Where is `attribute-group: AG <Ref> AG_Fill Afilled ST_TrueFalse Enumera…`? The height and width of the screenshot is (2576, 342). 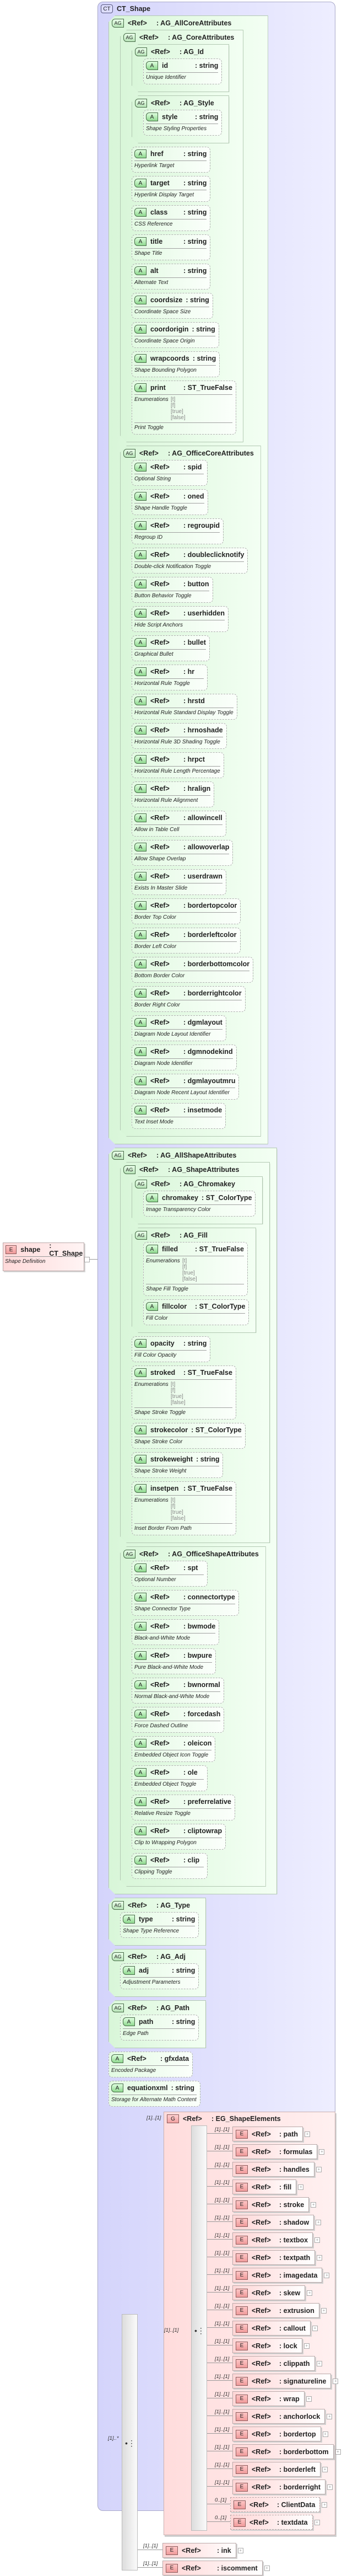
attribute-group: AG <Ref> AG_Fill Afilled ST_TrueFalse Enumera… is located at coordinates (194, 1280).